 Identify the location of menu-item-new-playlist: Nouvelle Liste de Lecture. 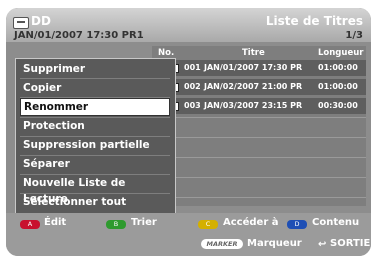
(96, 190).